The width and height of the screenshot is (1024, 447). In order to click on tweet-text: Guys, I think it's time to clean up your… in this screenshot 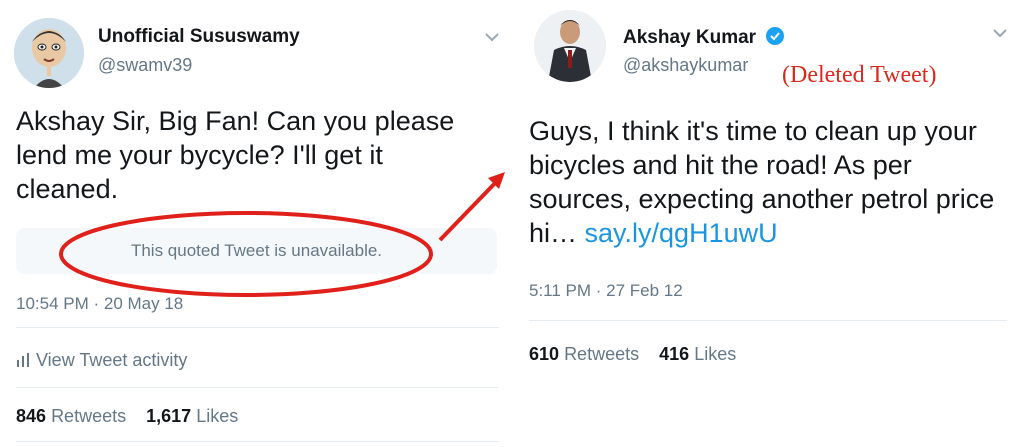, I will do `click(769, 182)`.